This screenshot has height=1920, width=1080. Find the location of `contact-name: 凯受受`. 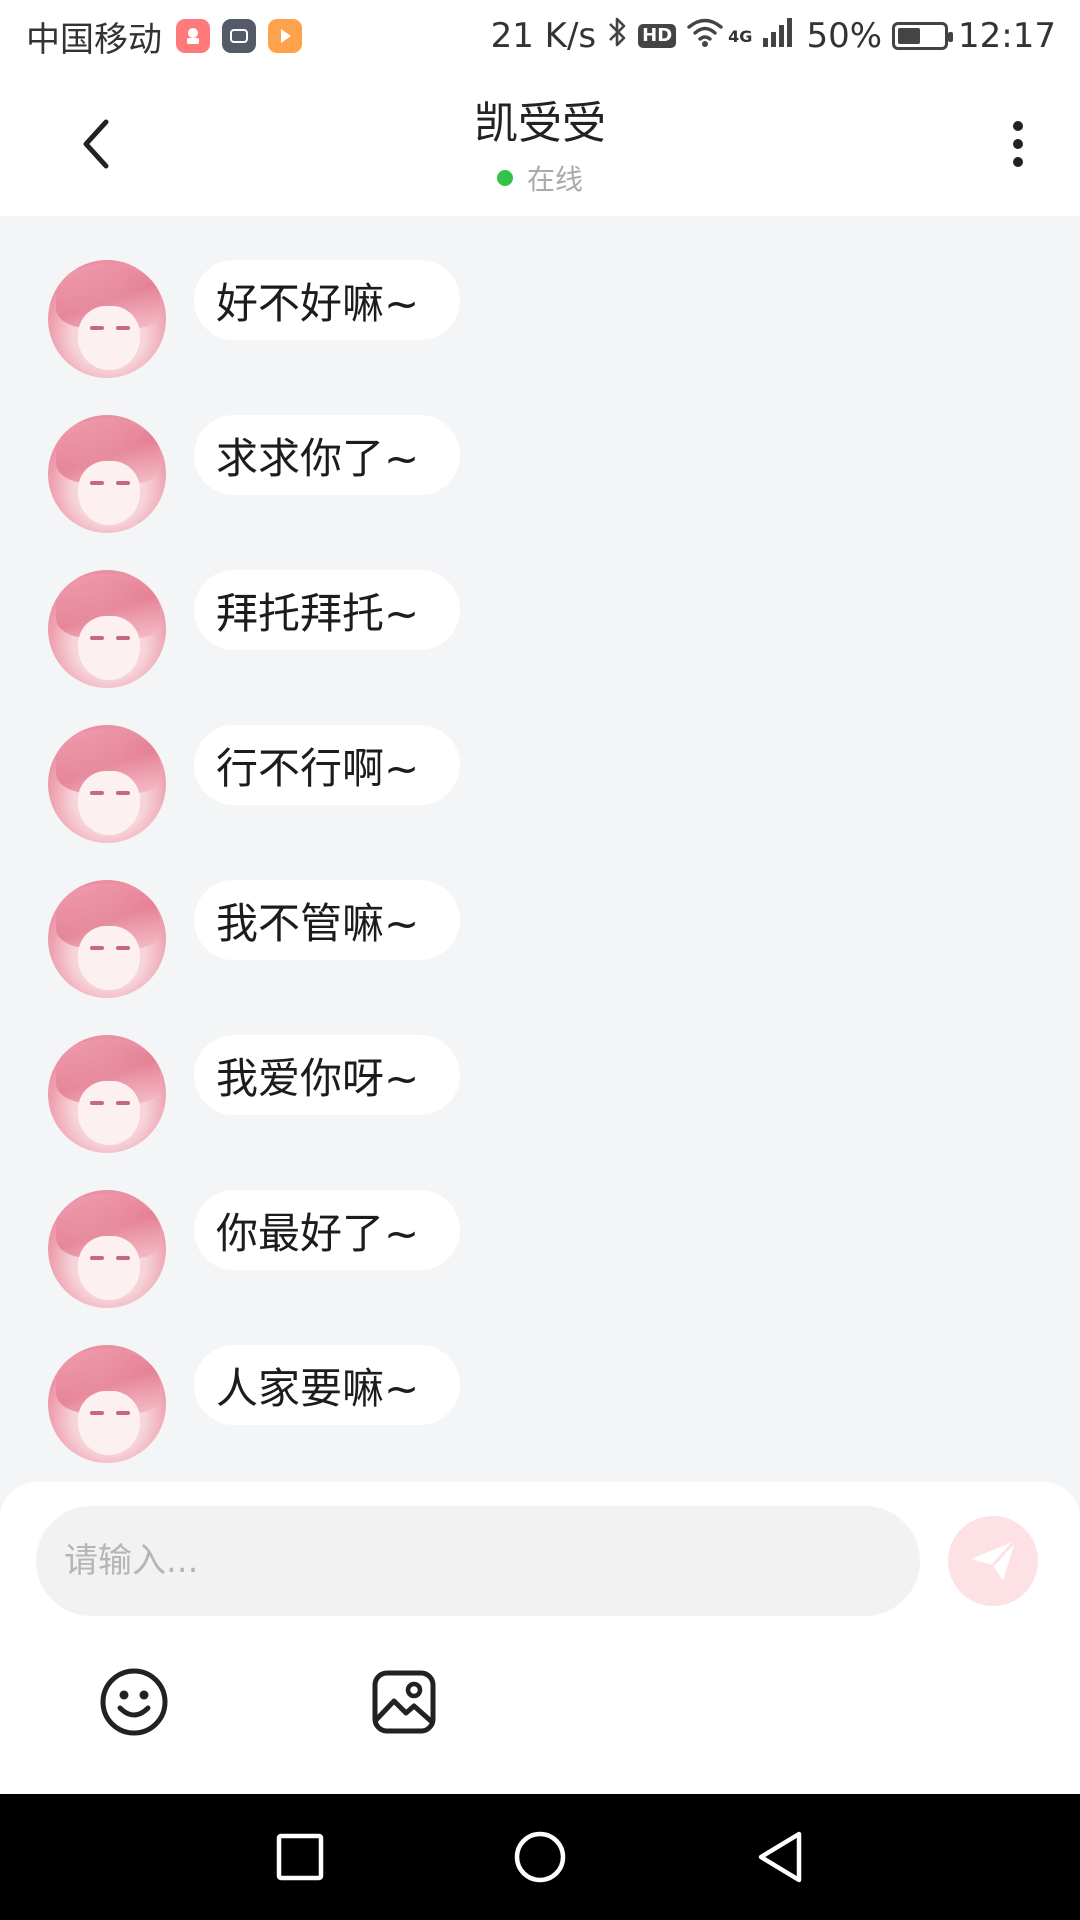

contact-name: 凯受受 is located at coordinates (540, 123).